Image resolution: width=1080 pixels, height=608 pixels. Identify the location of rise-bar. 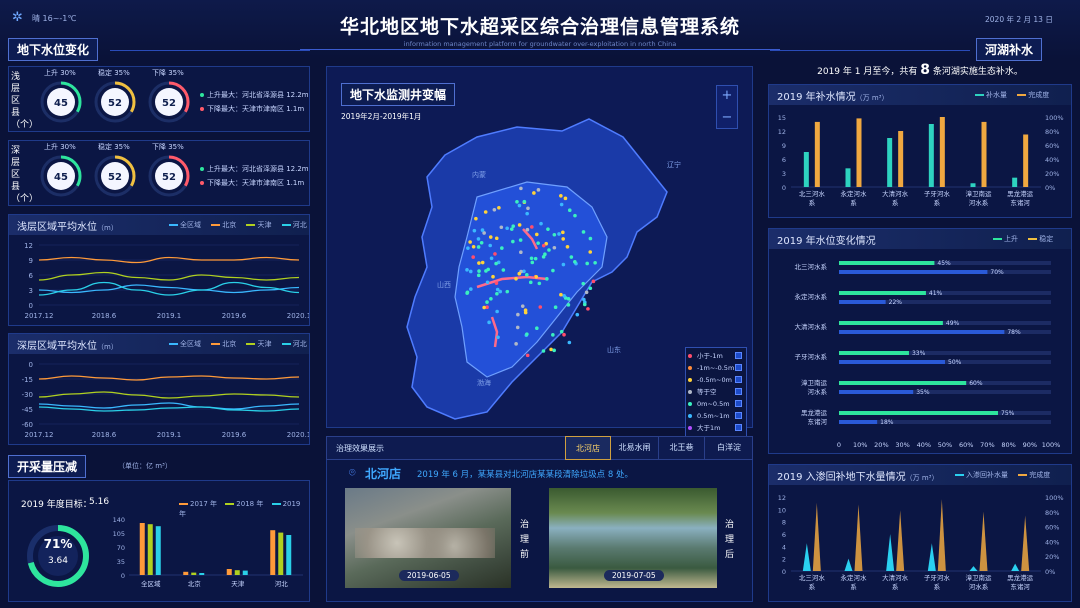
(903, 383).